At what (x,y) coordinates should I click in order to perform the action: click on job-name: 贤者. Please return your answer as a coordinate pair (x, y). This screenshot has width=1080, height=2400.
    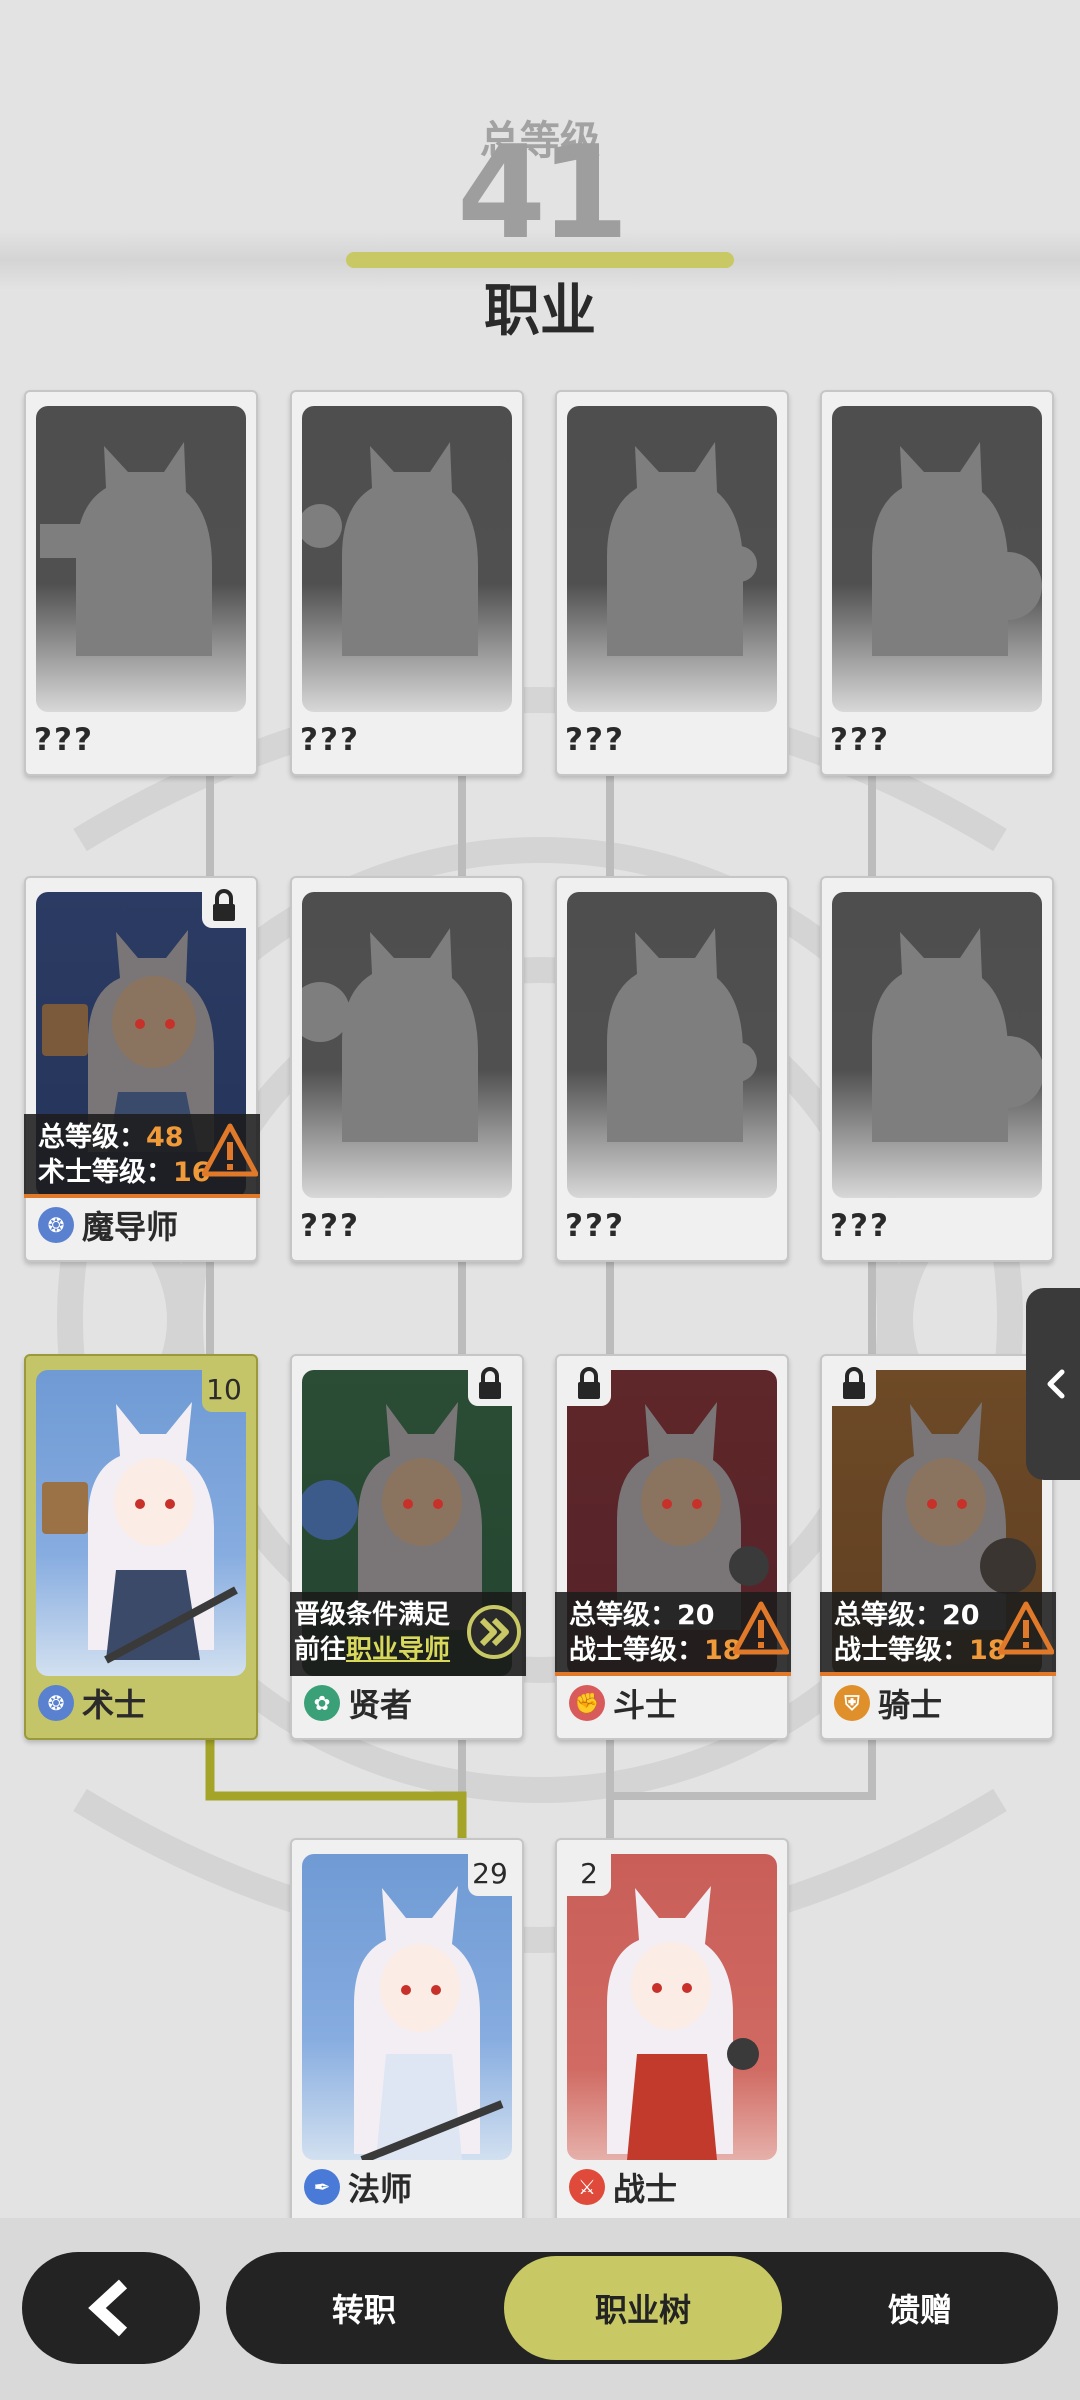
    Looking at the image, I should click on (380, 1705).